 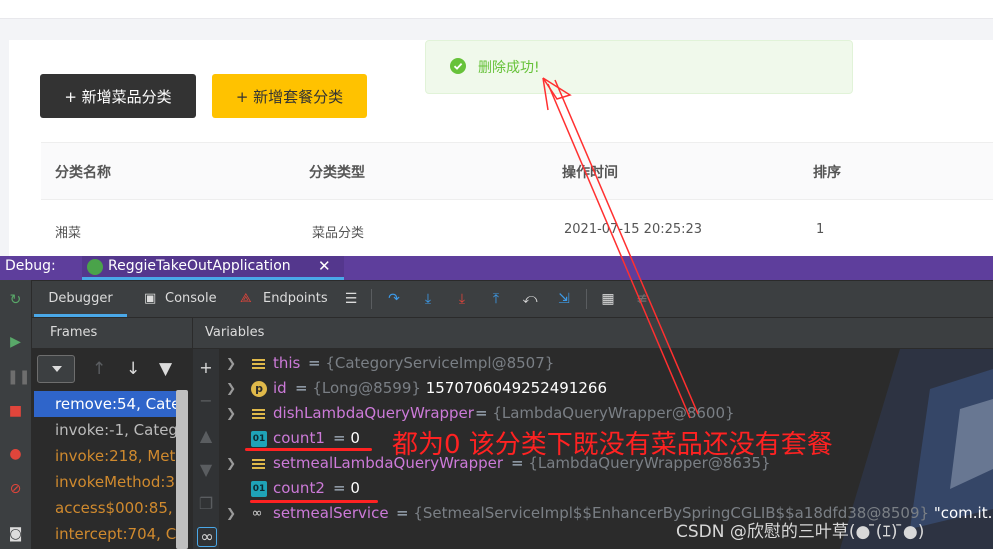 What do you see at coordinates (800, 532) in the screenshot?
I see `watermark: CSDN @欣慰的三叶草(● ̄(ｴ) ̄●)` at bounding box center [800, 532].